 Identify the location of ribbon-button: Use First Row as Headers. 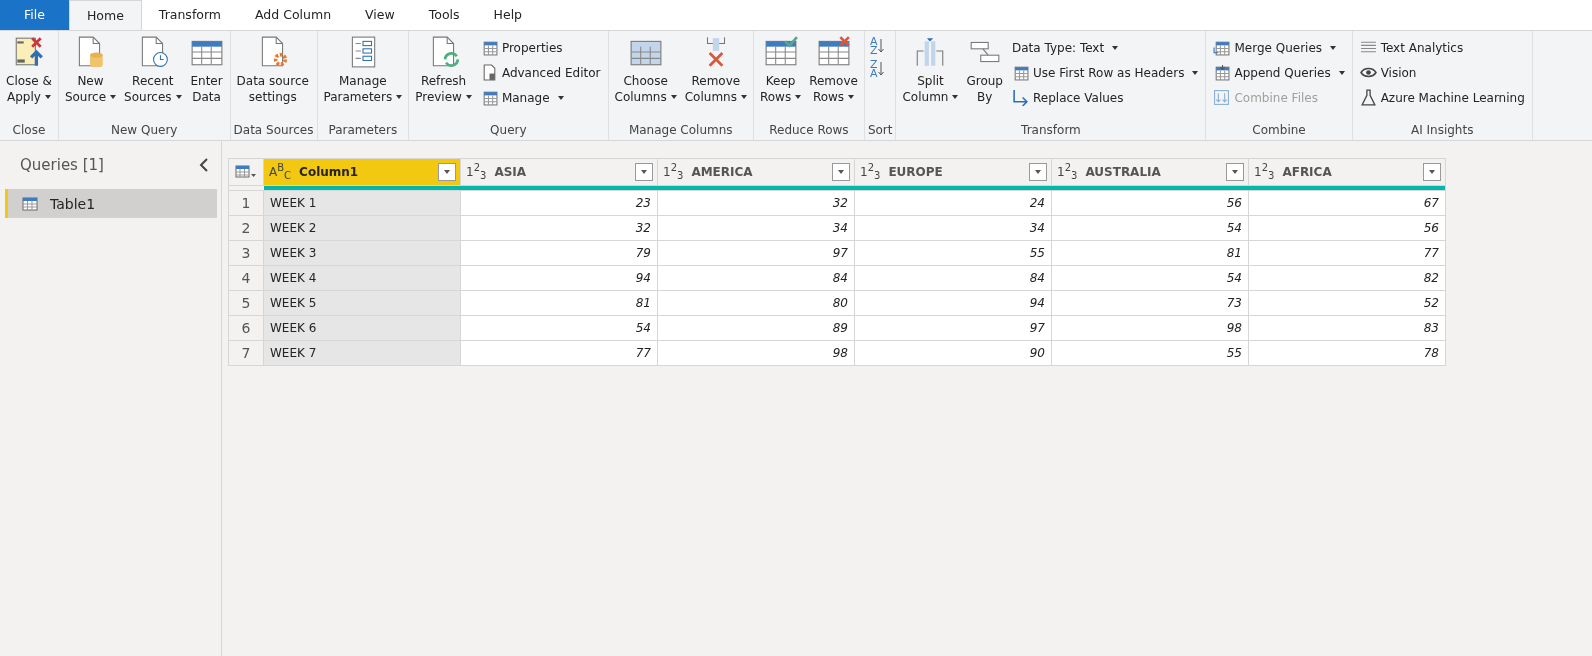
(1105, 72).